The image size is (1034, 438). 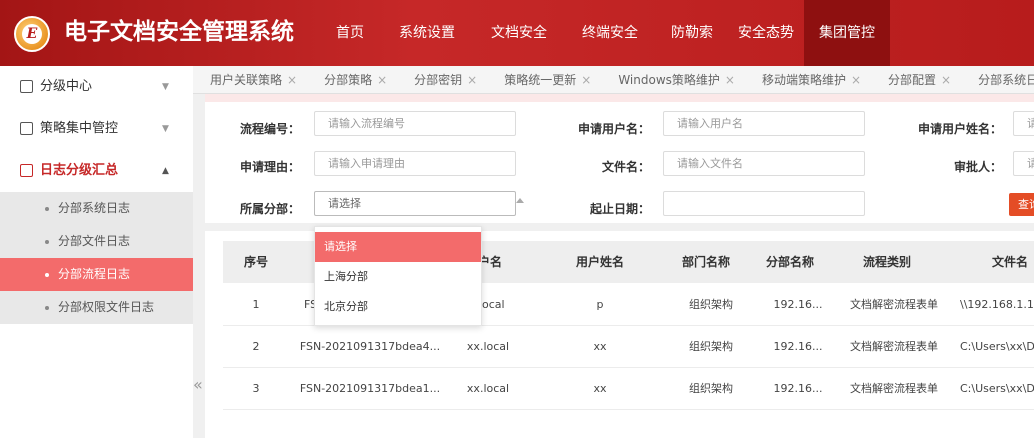 I want to click on nav-document-security: 文档安全, so click(x=519, y=33).